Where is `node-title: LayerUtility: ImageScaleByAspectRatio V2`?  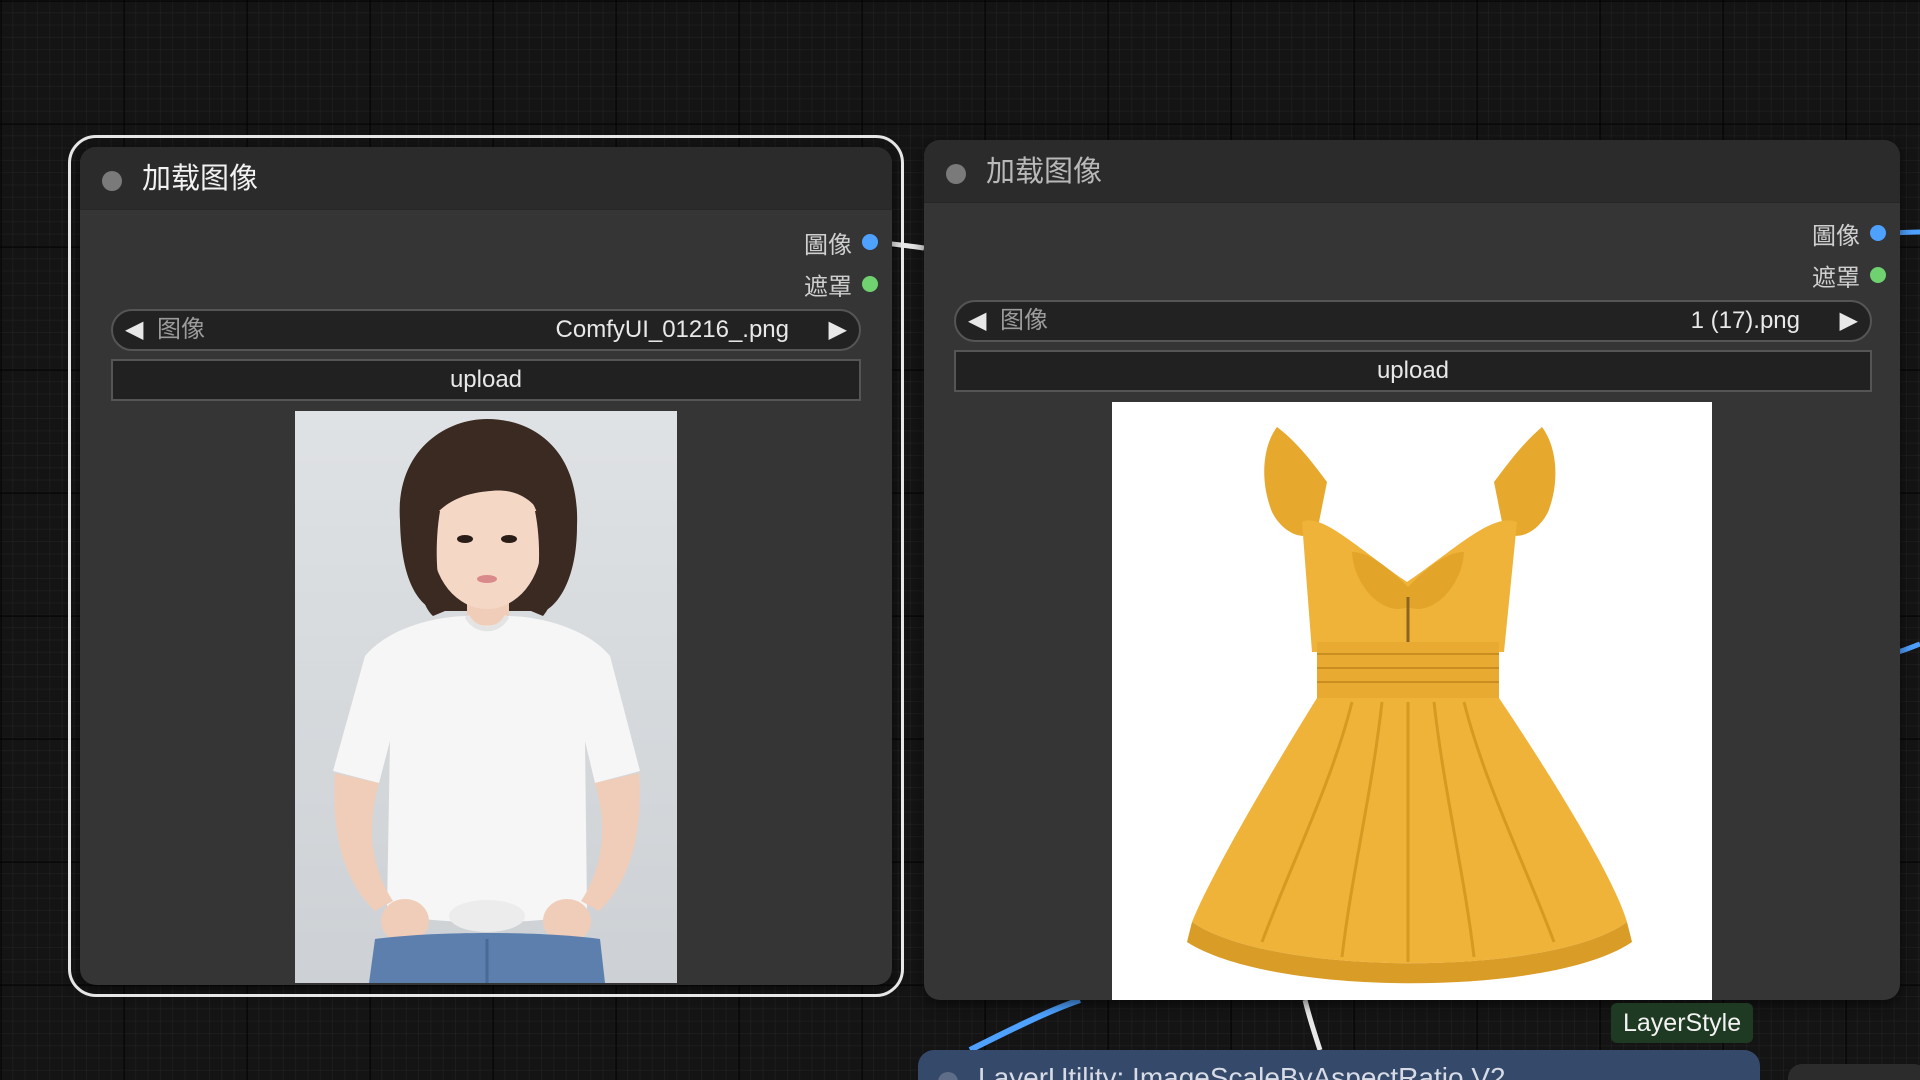
node-title: LayerUtility: ImageScaleByAspectRatio V2 is located at coordinates (1242, 1071).